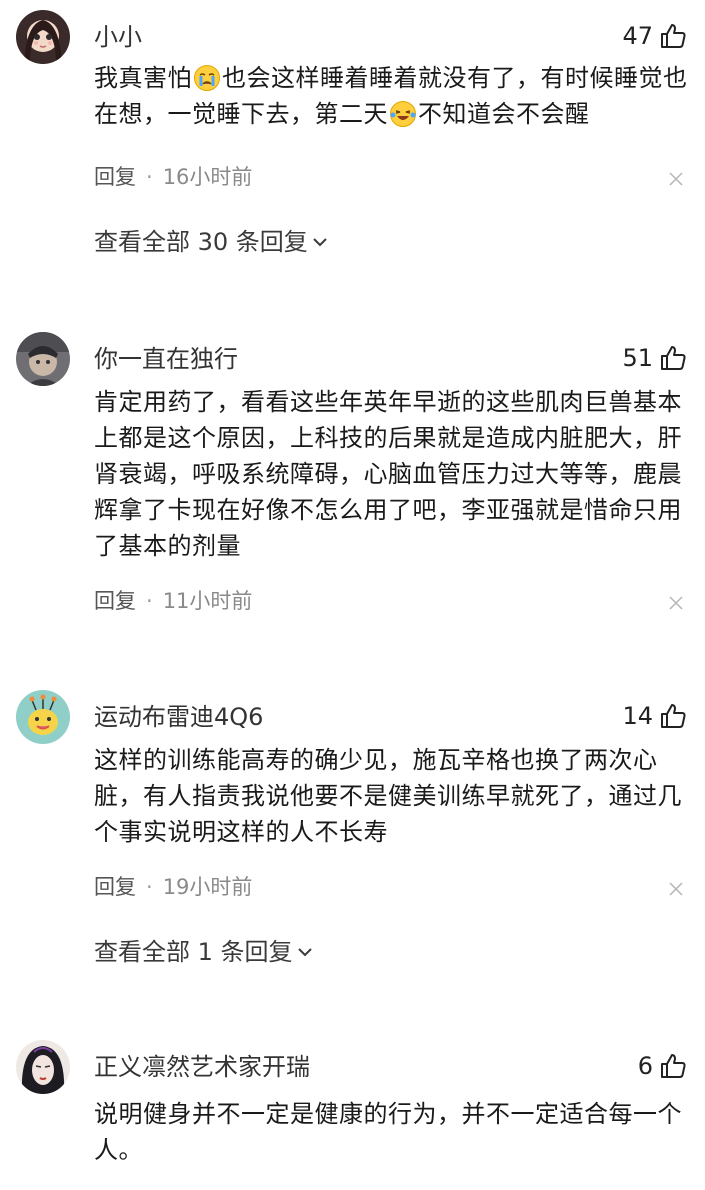 This screenshot has width=705, height=1190. Describe the element at coordinates (201, 242) in the screenshot. I see `view-replies-label: 查看全部 30 条回复` at that location.